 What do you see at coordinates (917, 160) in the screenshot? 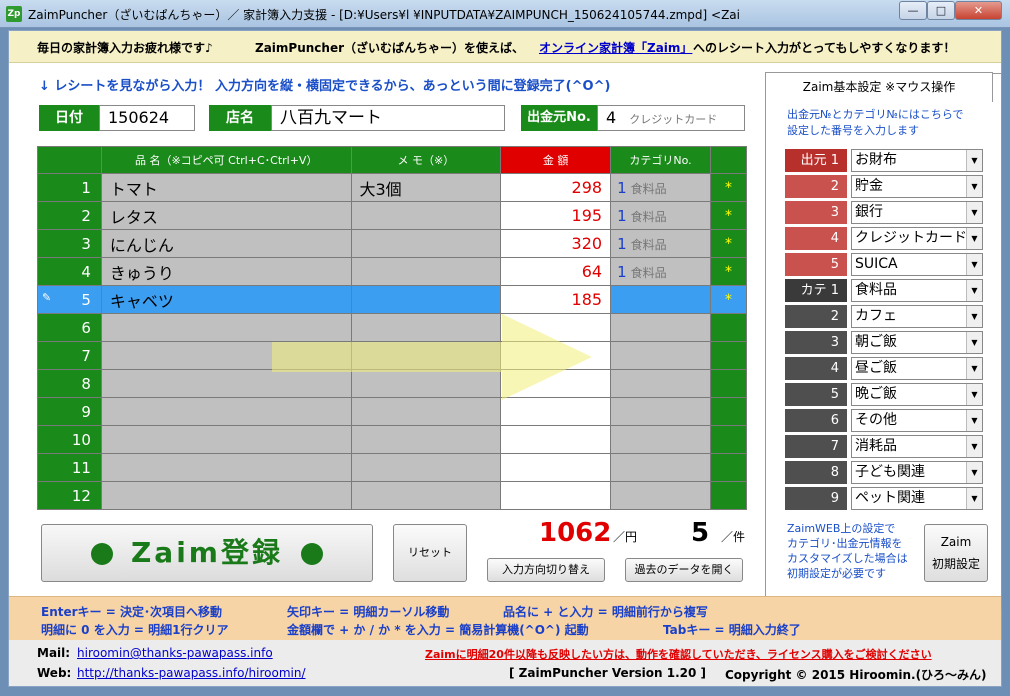
I see `source-select: お財布 ▼` at bounding box center [917, 160].